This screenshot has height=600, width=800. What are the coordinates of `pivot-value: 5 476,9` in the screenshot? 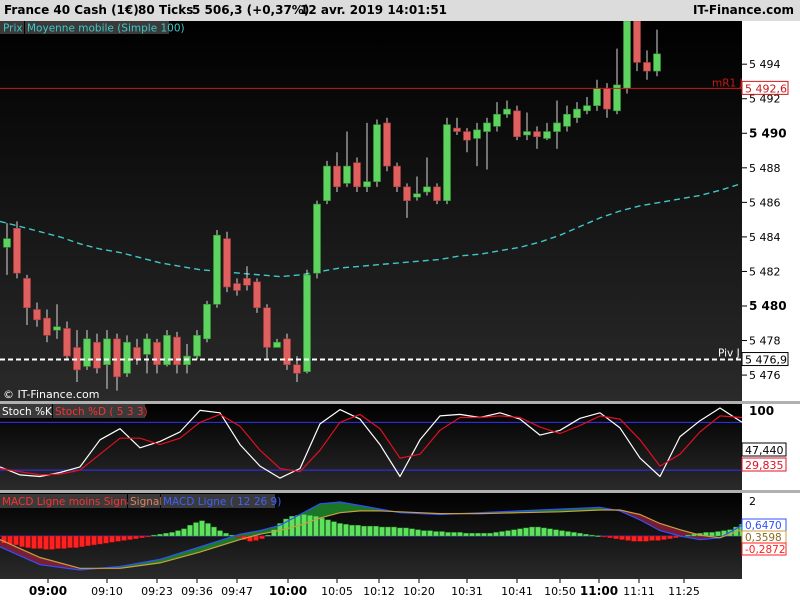 It's located at (766, 360).